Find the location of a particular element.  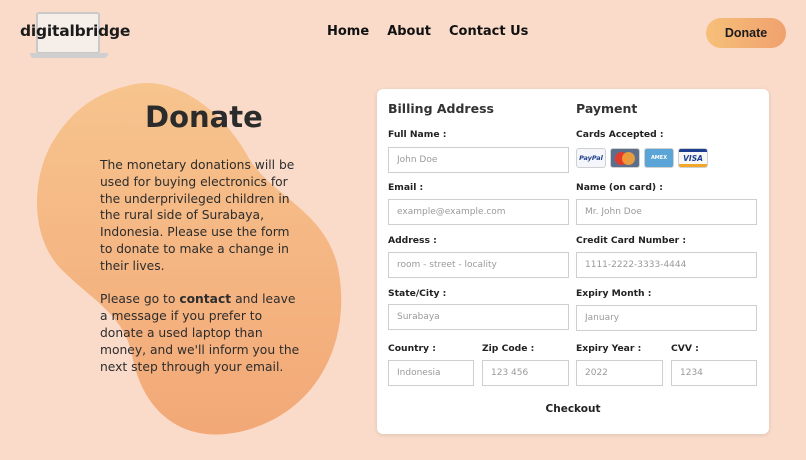

state-city-label: State/City : is located at coordinates (417, 293).